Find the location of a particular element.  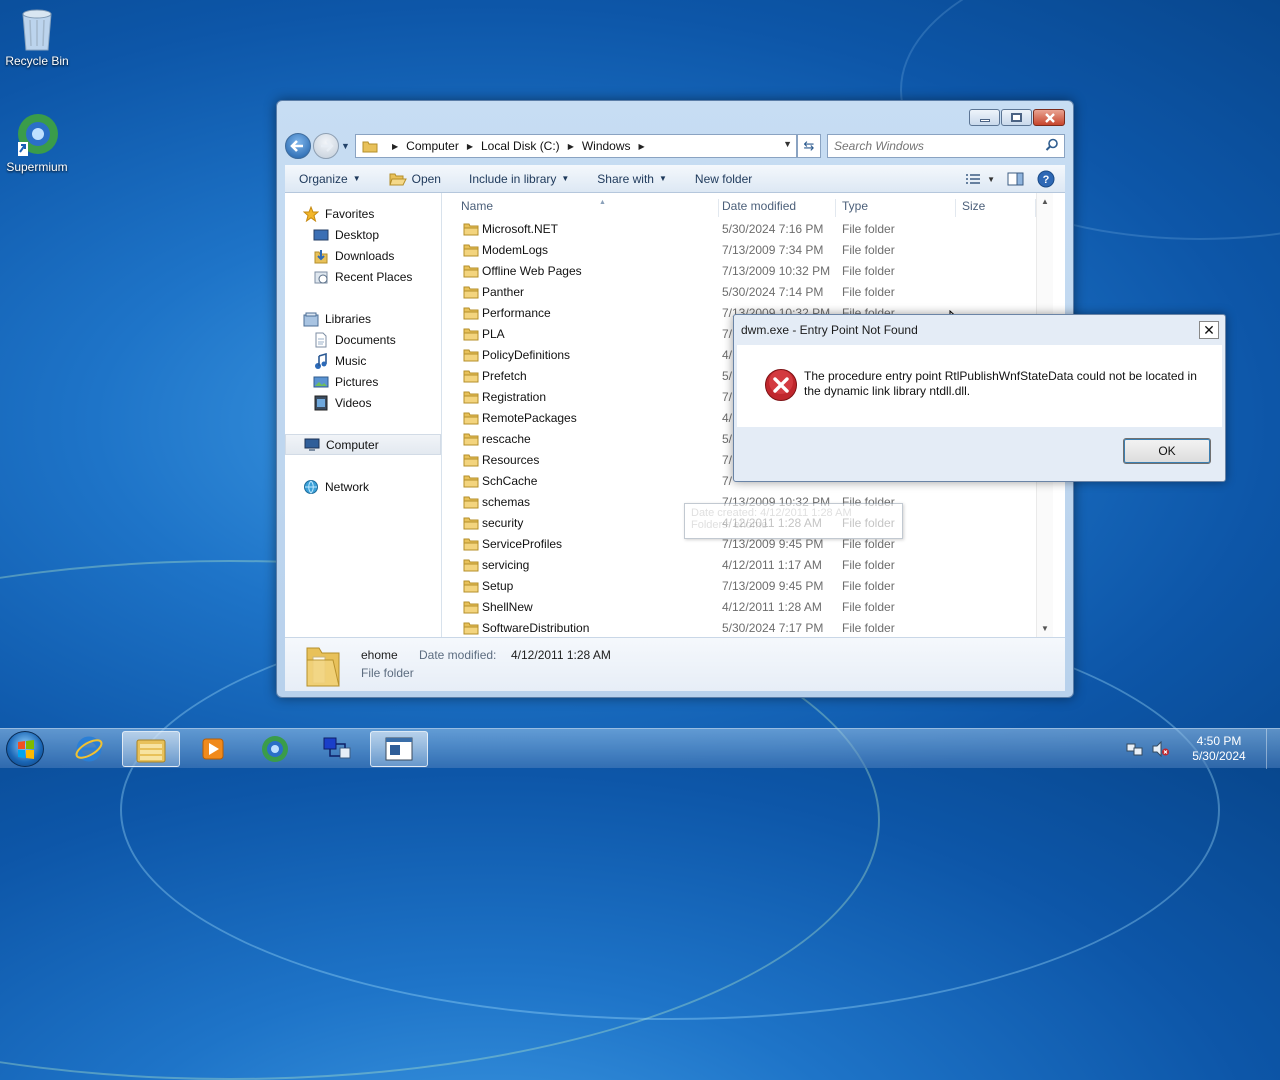

nav-libraries: Libraries is located at coordinates (363, 318).